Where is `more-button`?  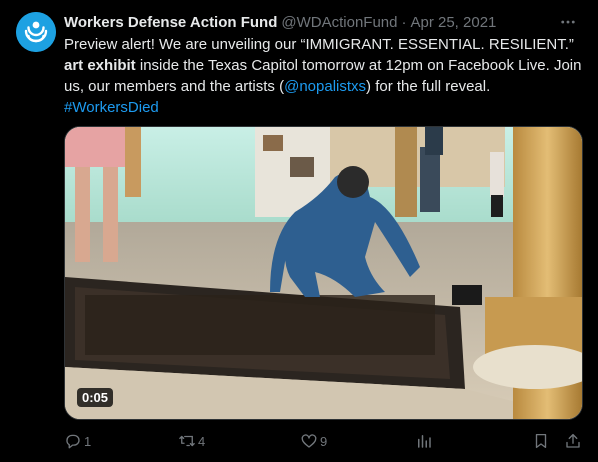 more-button is located at coordinates (568, 22).